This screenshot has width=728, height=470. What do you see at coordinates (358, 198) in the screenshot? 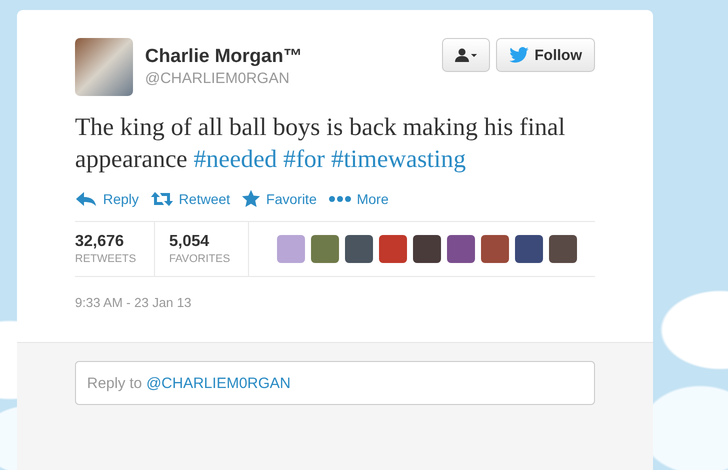
I see `more-action: More` at bounding box center [358, 198].